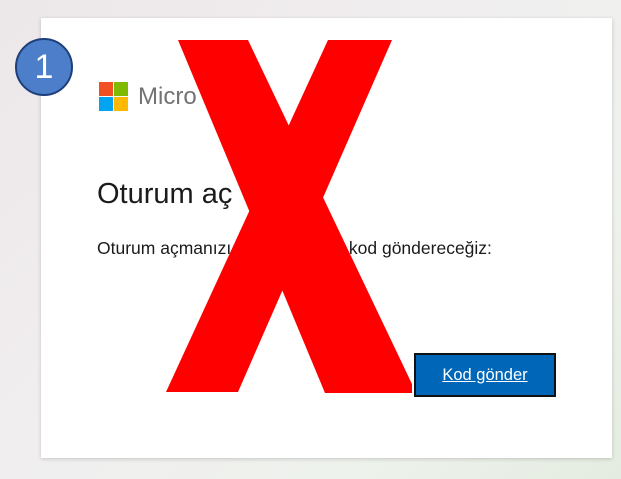 The height and width of the screenshot is (479, 621). Describe the element at coordinates (485, 375) in the screenshot. I see `send-code-button: Kod gönder` at that location.